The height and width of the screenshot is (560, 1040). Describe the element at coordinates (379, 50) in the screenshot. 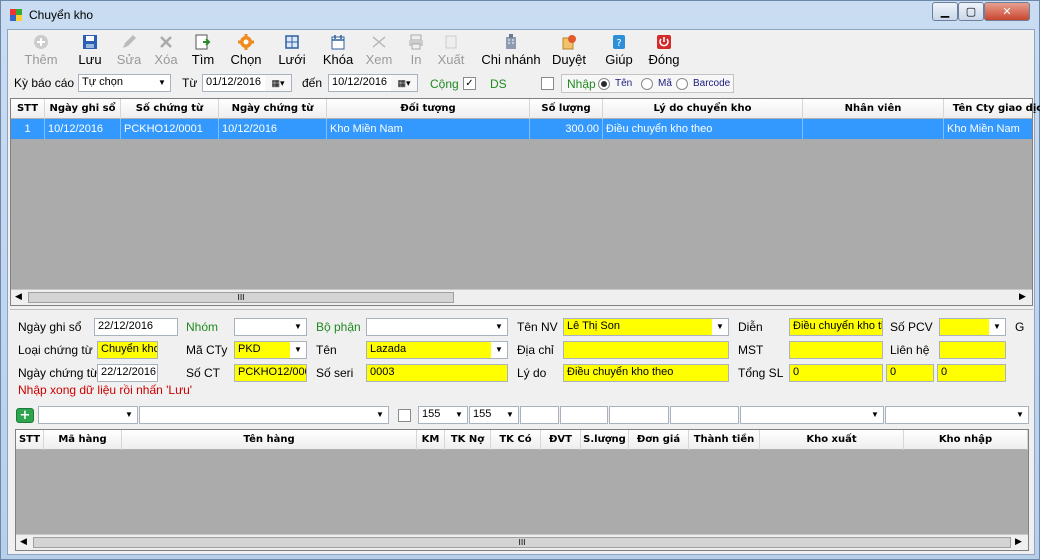

I see `xem-button: Xem` at that location.